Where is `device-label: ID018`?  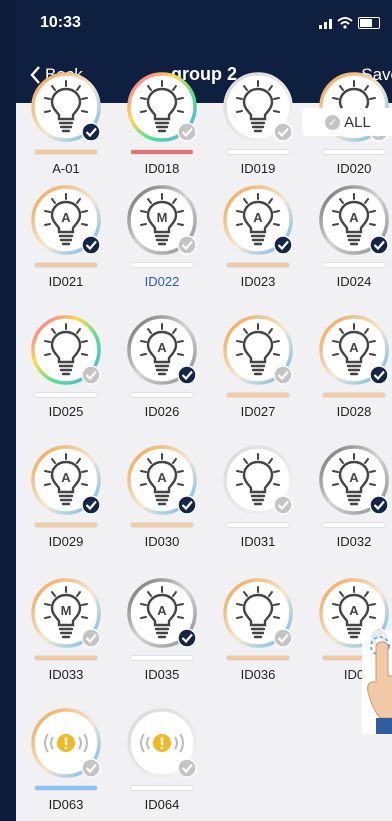
device-label: ID018 is located at coordinates (162, 168).